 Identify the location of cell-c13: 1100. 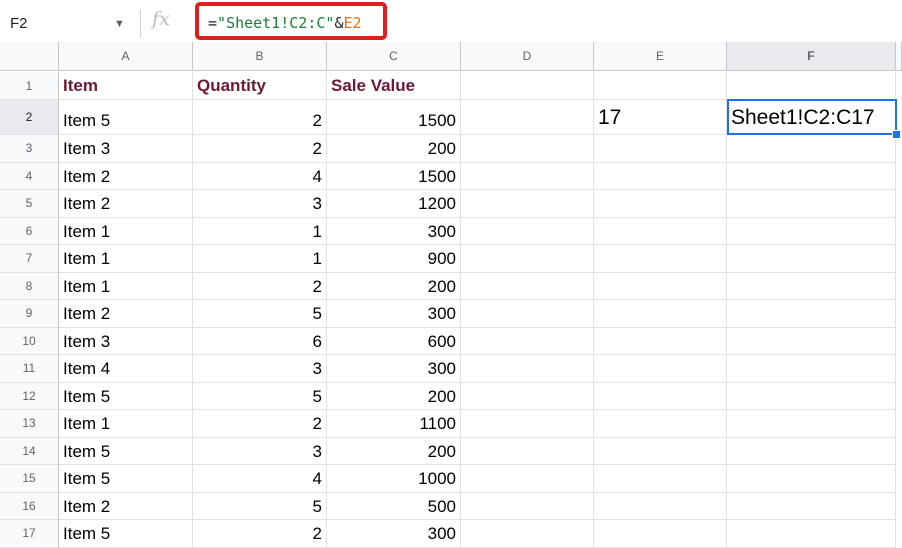
(394, 424).